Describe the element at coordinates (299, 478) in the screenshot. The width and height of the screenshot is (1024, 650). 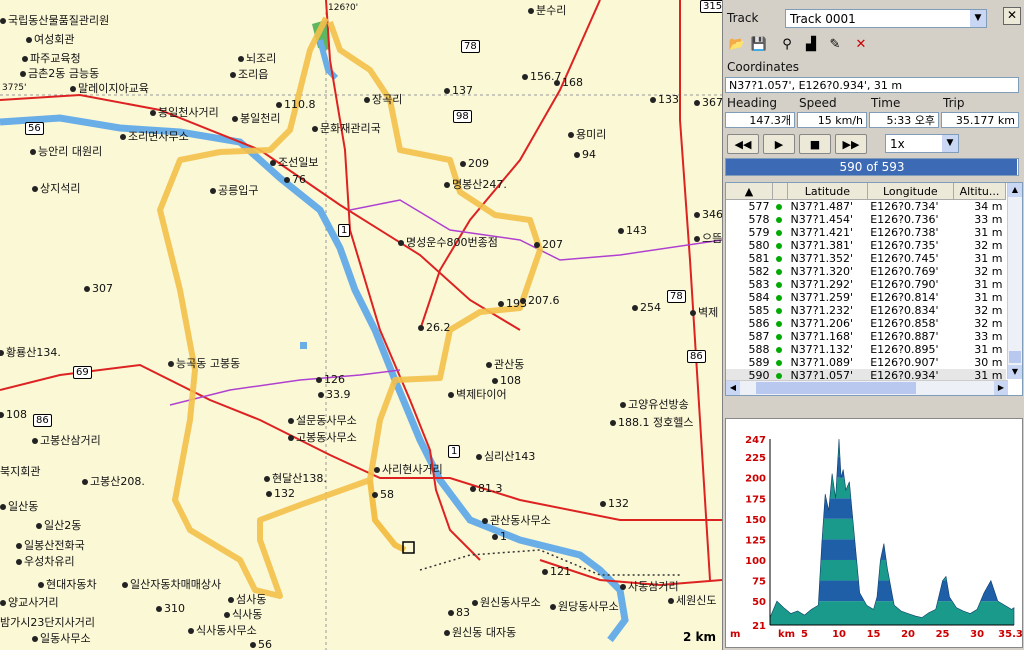
I see `place-label: 현달산138.` at that location.